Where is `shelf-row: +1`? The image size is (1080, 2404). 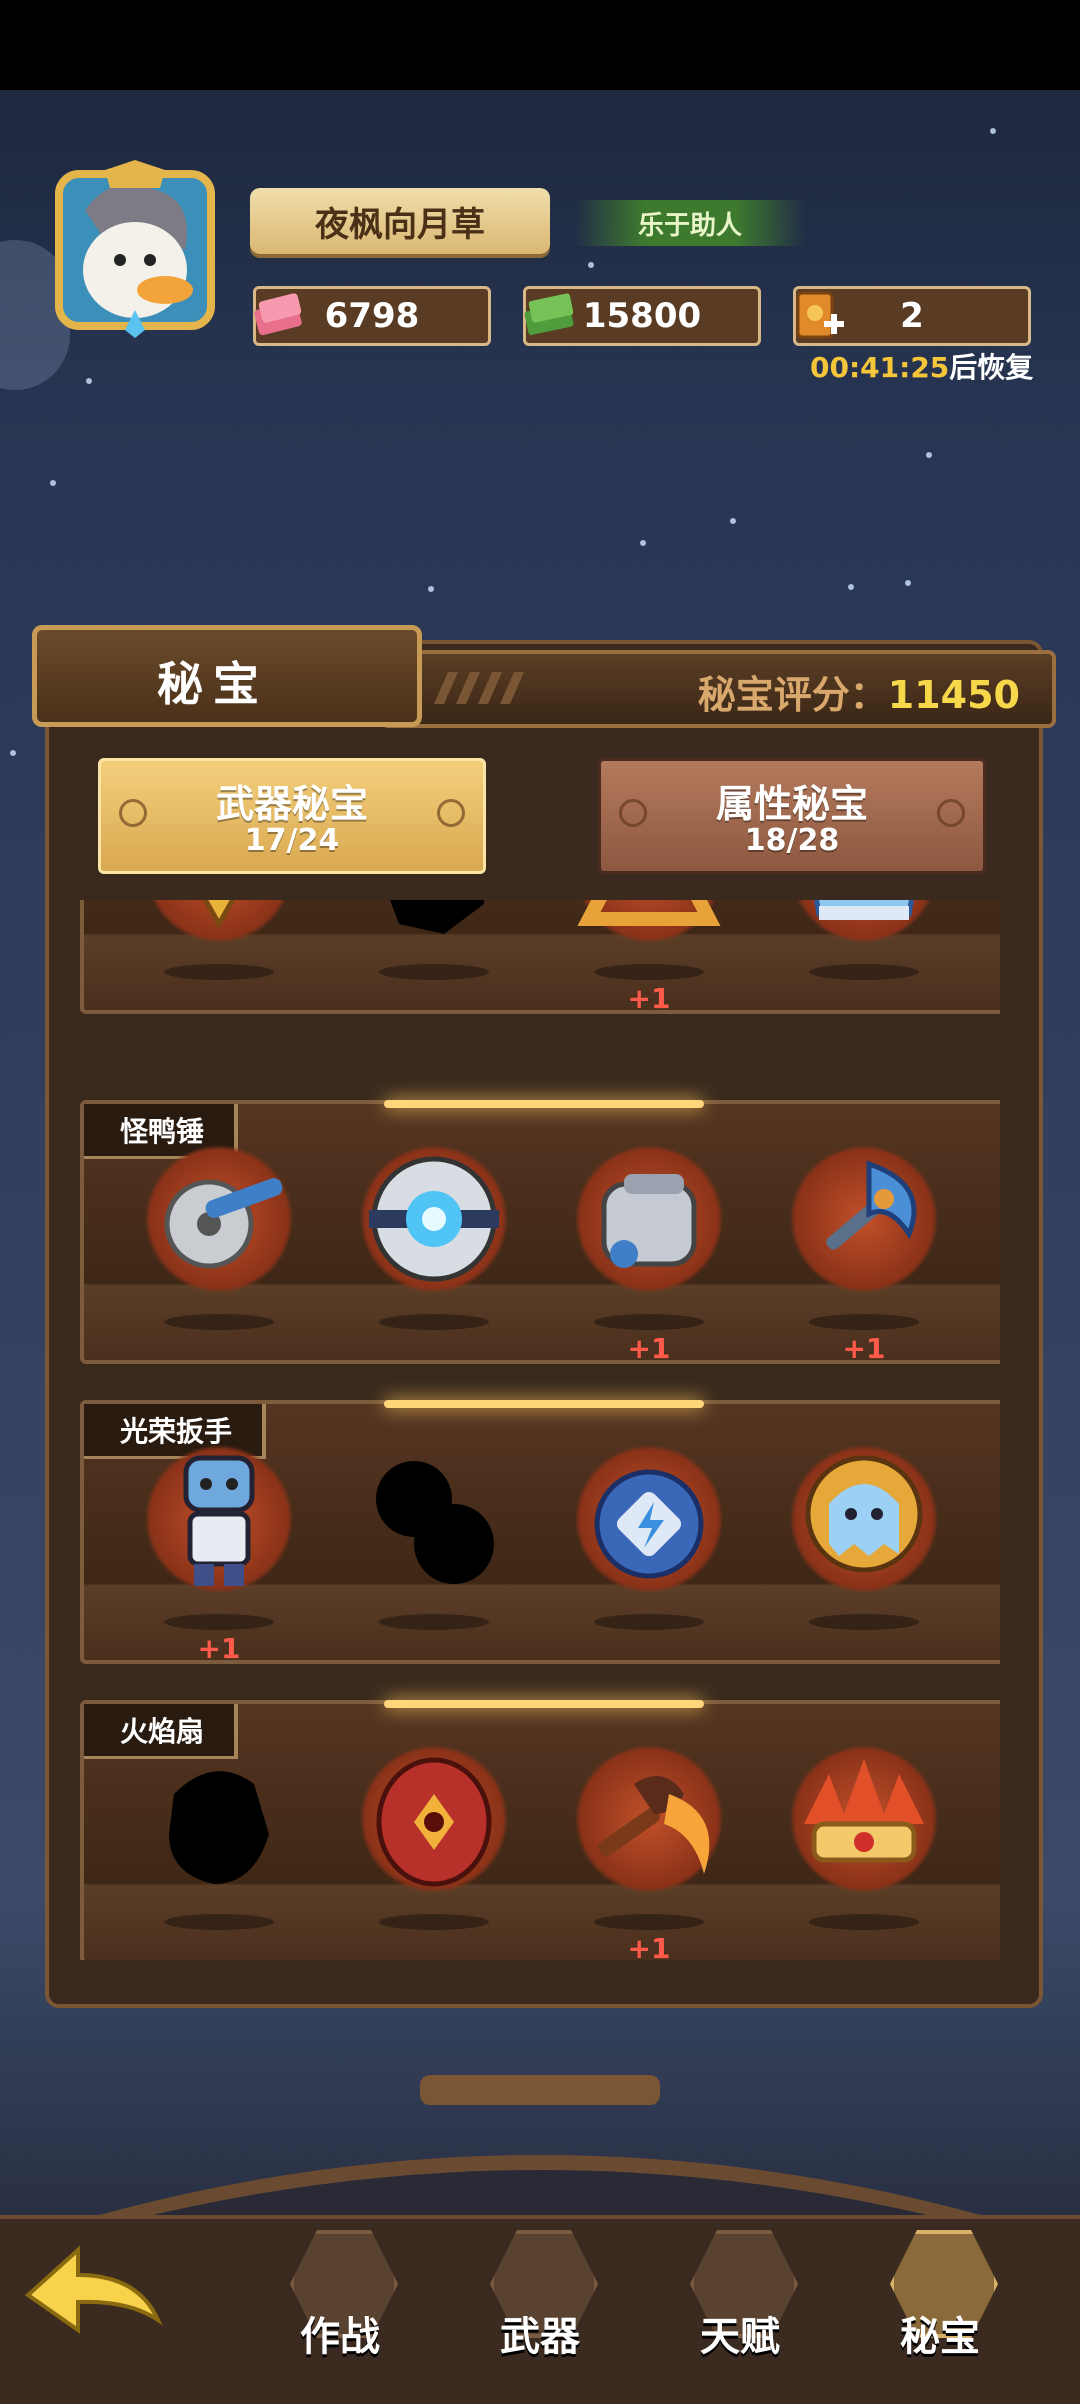
shelf-row: +1 is located at coordinates (540, 957).